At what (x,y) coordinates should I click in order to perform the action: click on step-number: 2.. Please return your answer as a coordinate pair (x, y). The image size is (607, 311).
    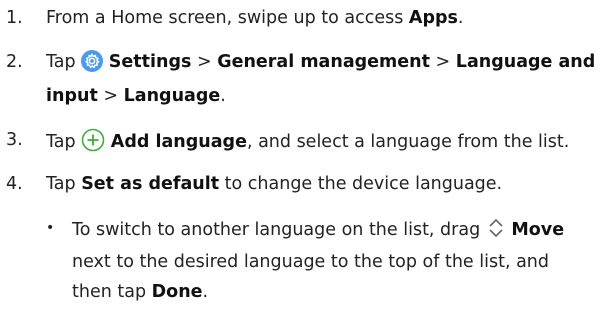
    Looking at the image, I should click on (14, 62).